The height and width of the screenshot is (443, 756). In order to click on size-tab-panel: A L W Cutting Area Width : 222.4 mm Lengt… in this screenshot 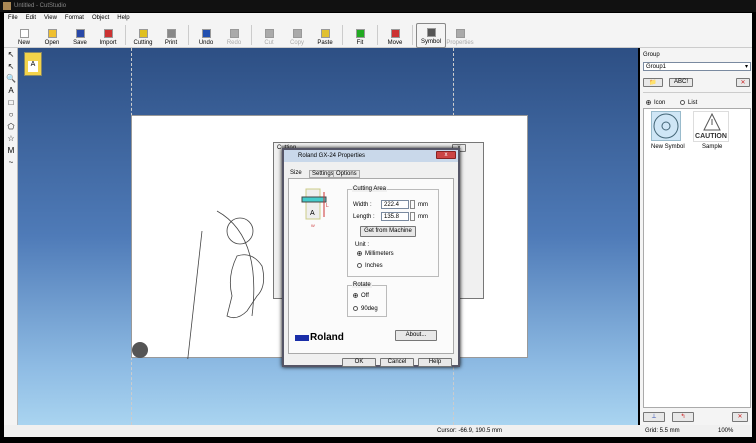, I will do `click(371, 266)`.